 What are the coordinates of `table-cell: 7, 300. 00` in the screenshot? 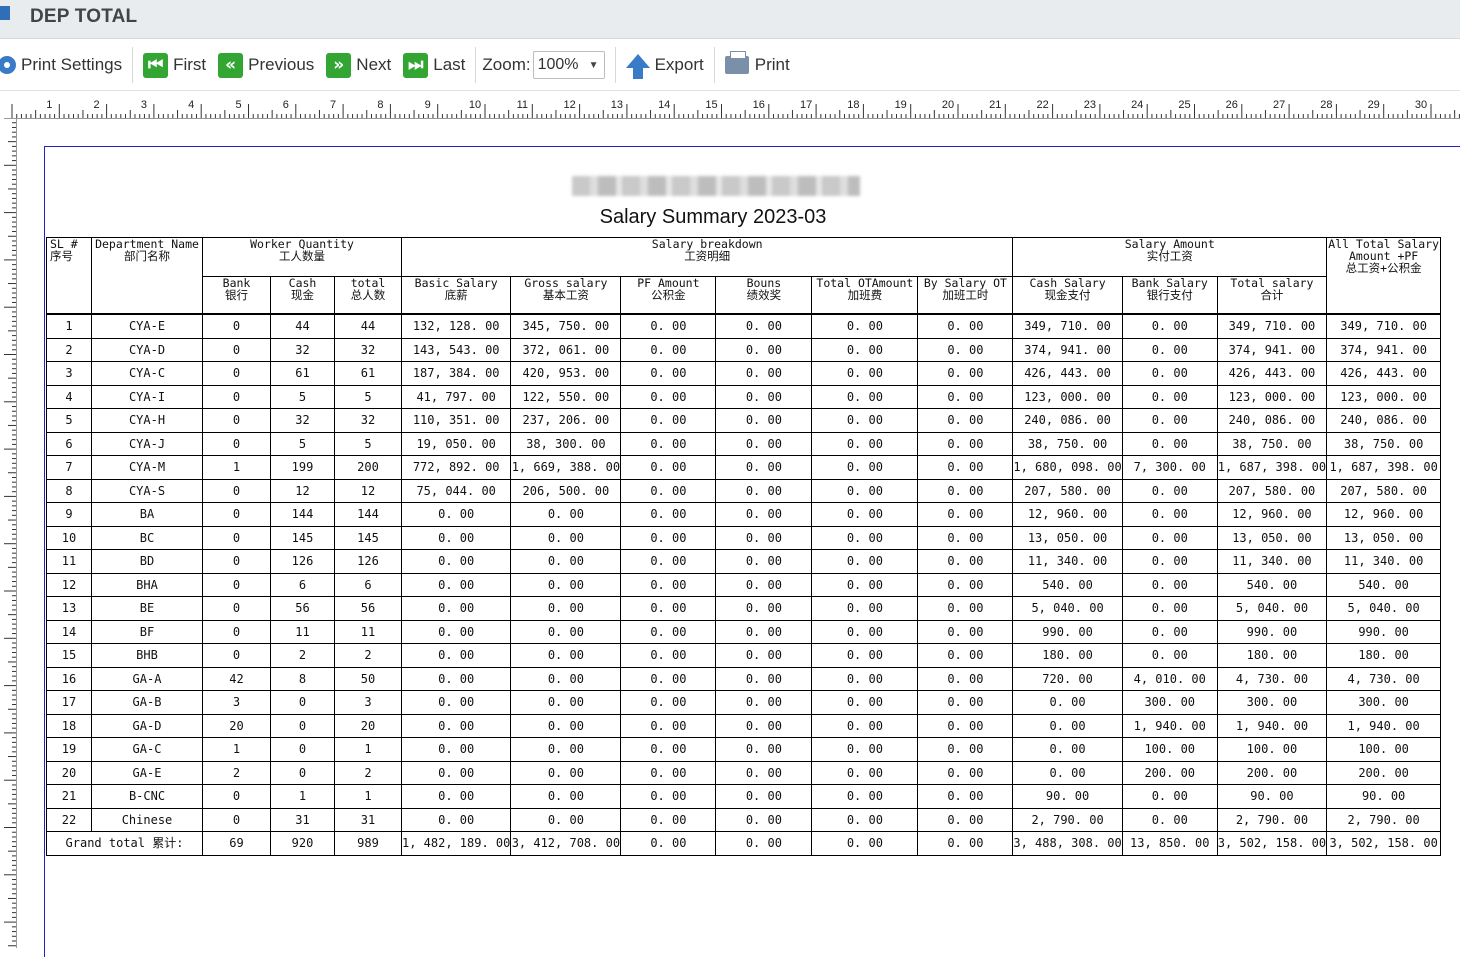 It's located at (1169, 467).